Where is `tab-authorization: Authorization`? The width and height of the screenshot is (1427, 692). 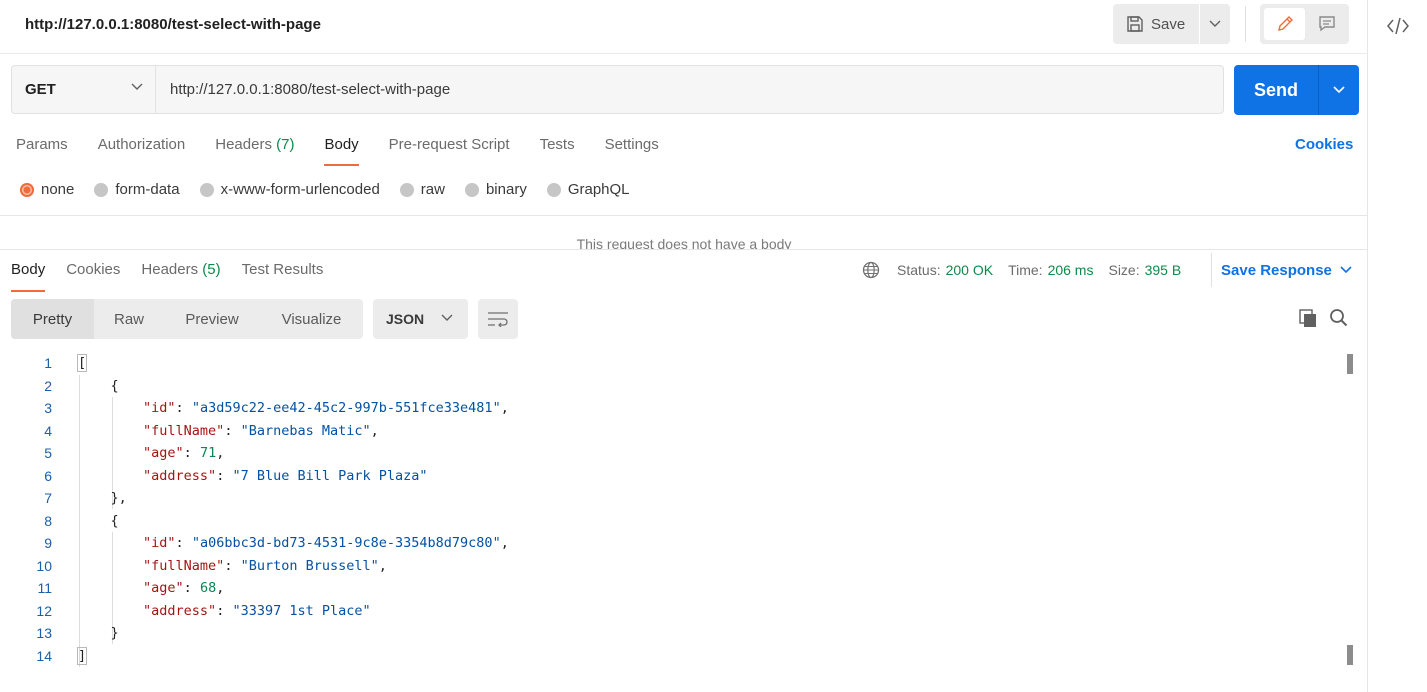
tab-authorization: Authorization is located at coordinates (142, 149).